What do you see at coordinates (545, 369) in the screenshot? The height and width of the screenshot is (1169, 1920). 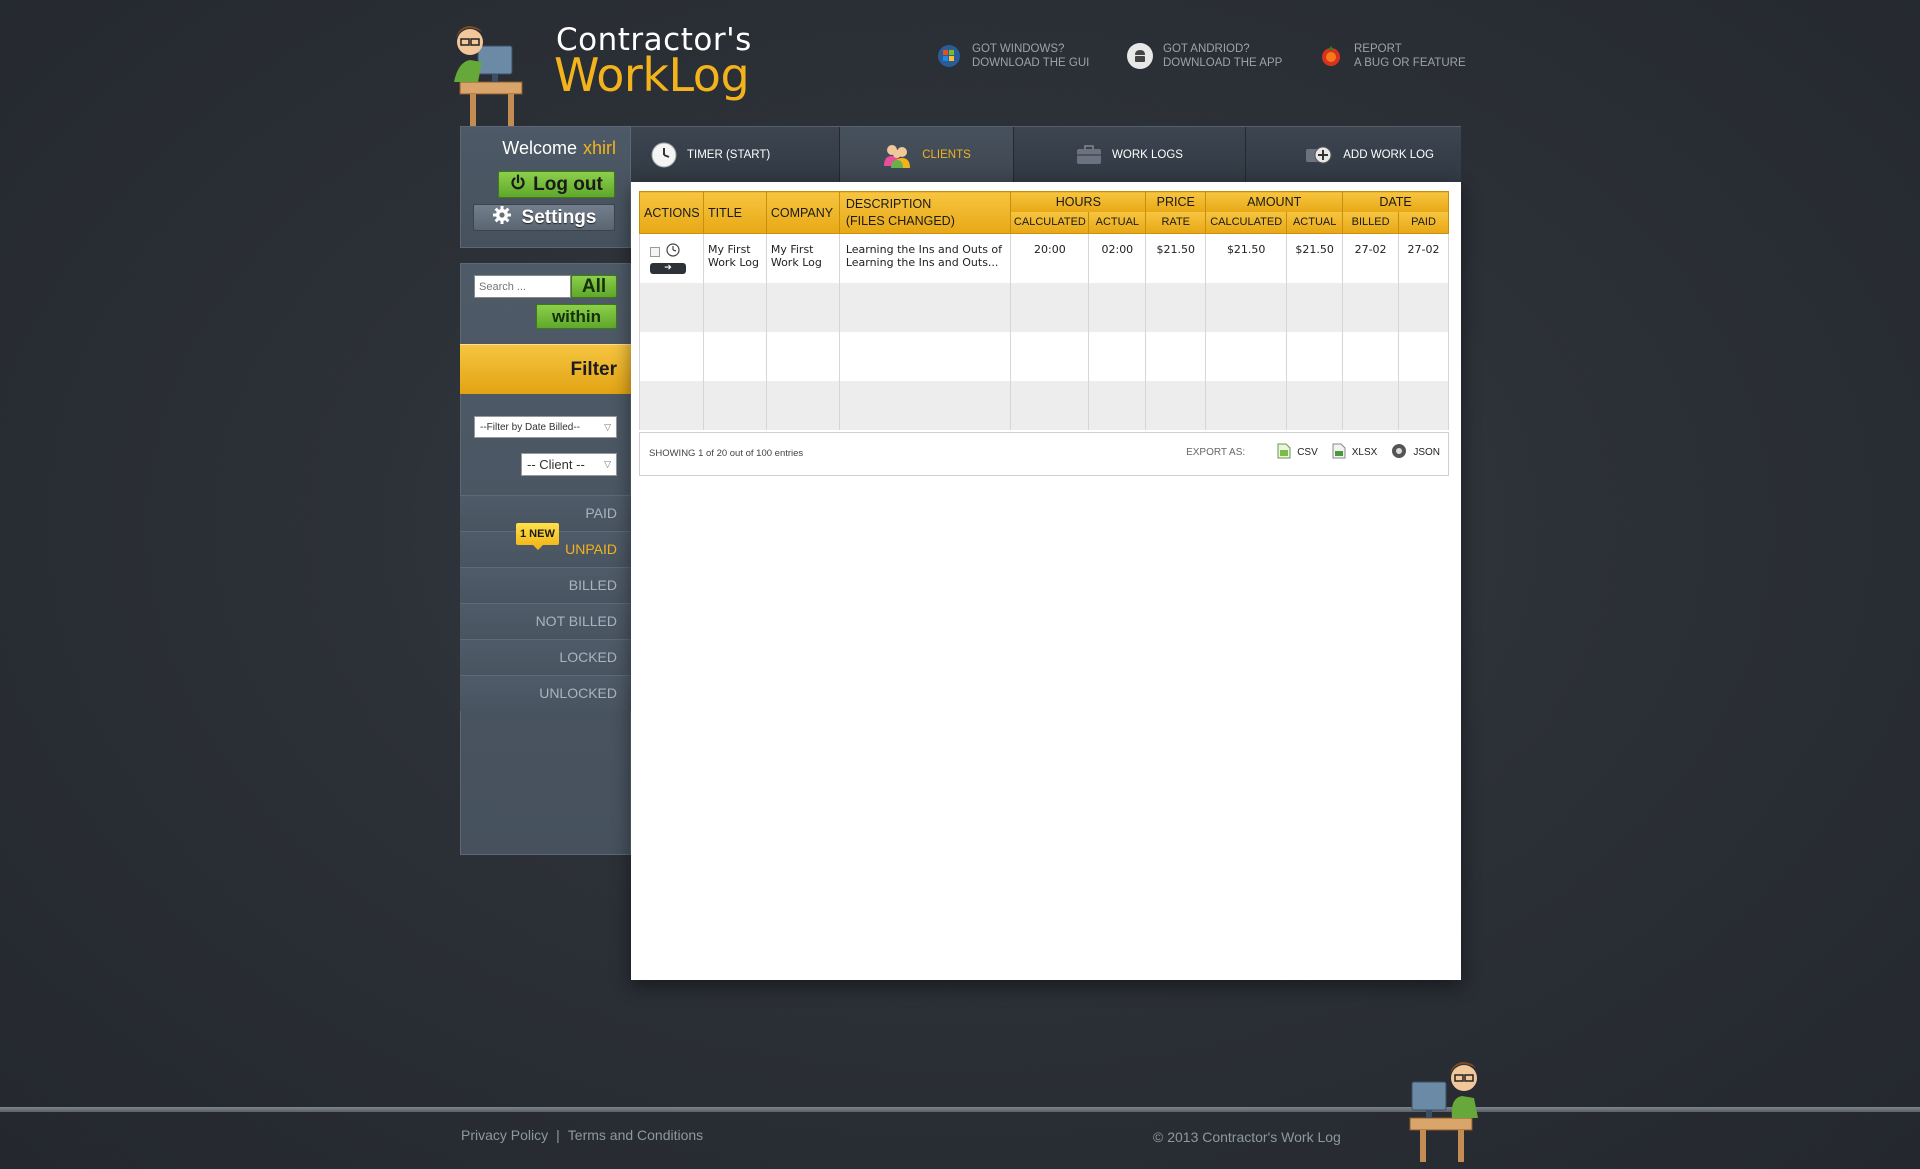 I see `filter-header: Filter` at bounding box center [545, 369].